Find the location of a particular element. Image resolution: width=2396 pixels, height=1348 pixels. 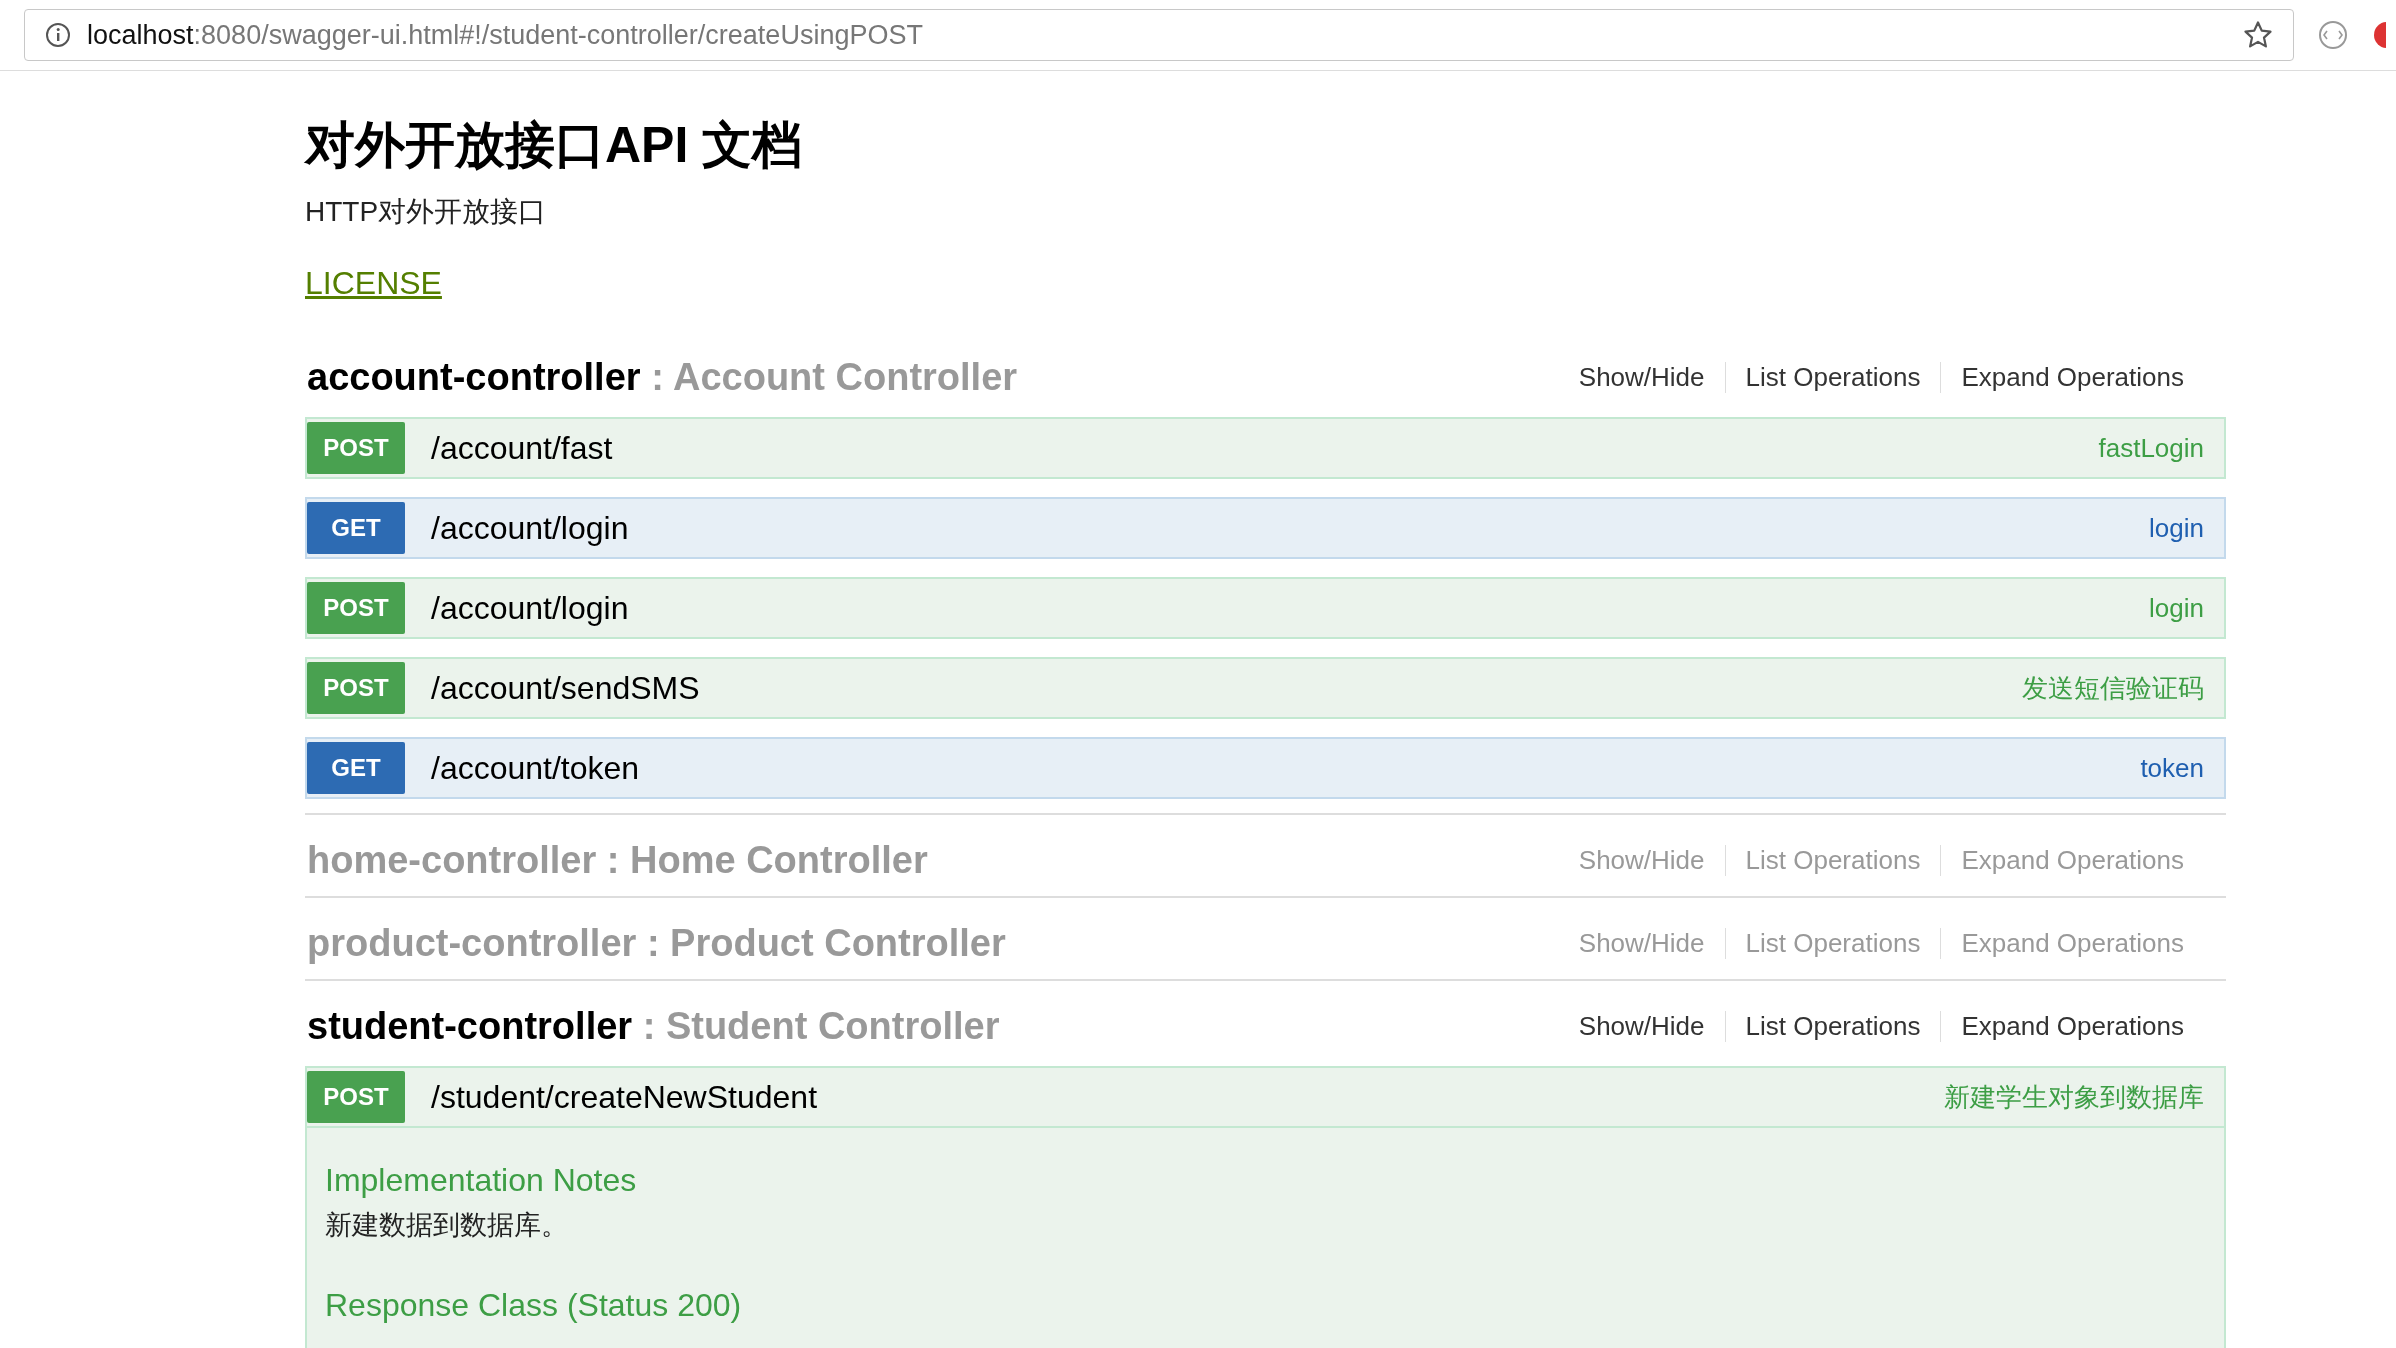

endpoint-row: GET /account/token token is located at coordinates (1265, 768).